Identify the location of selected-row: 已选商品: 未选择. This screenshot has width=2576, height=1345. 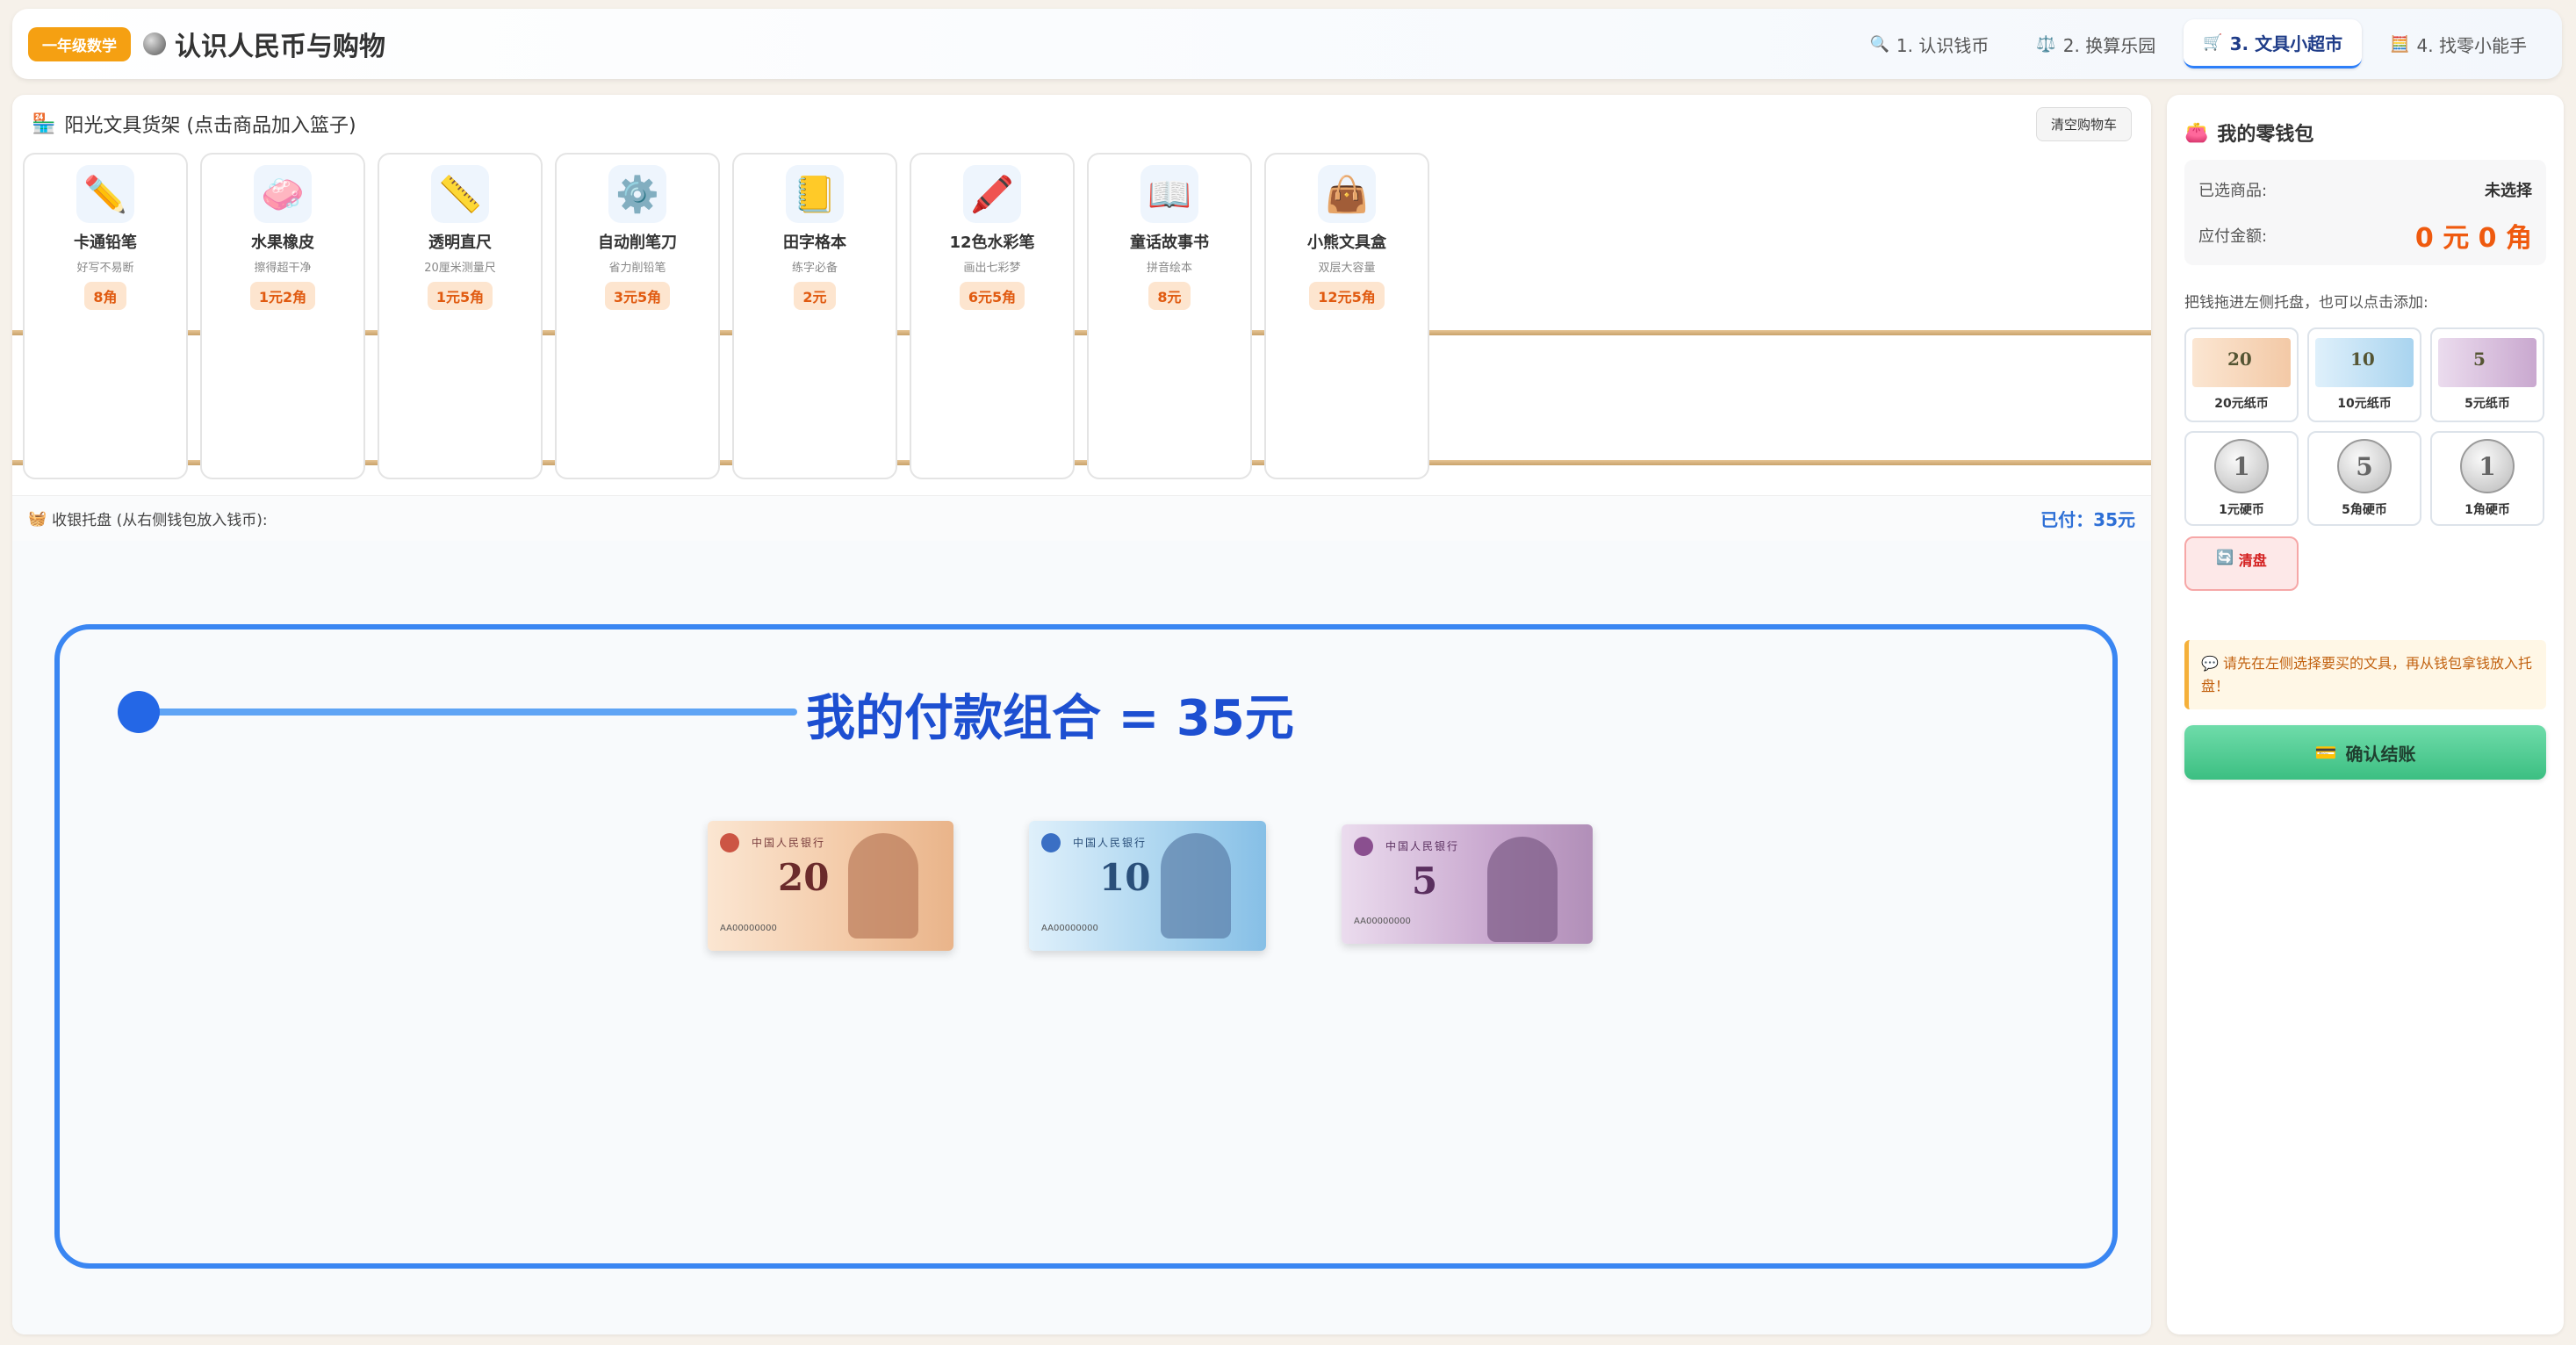
(2365, 189).